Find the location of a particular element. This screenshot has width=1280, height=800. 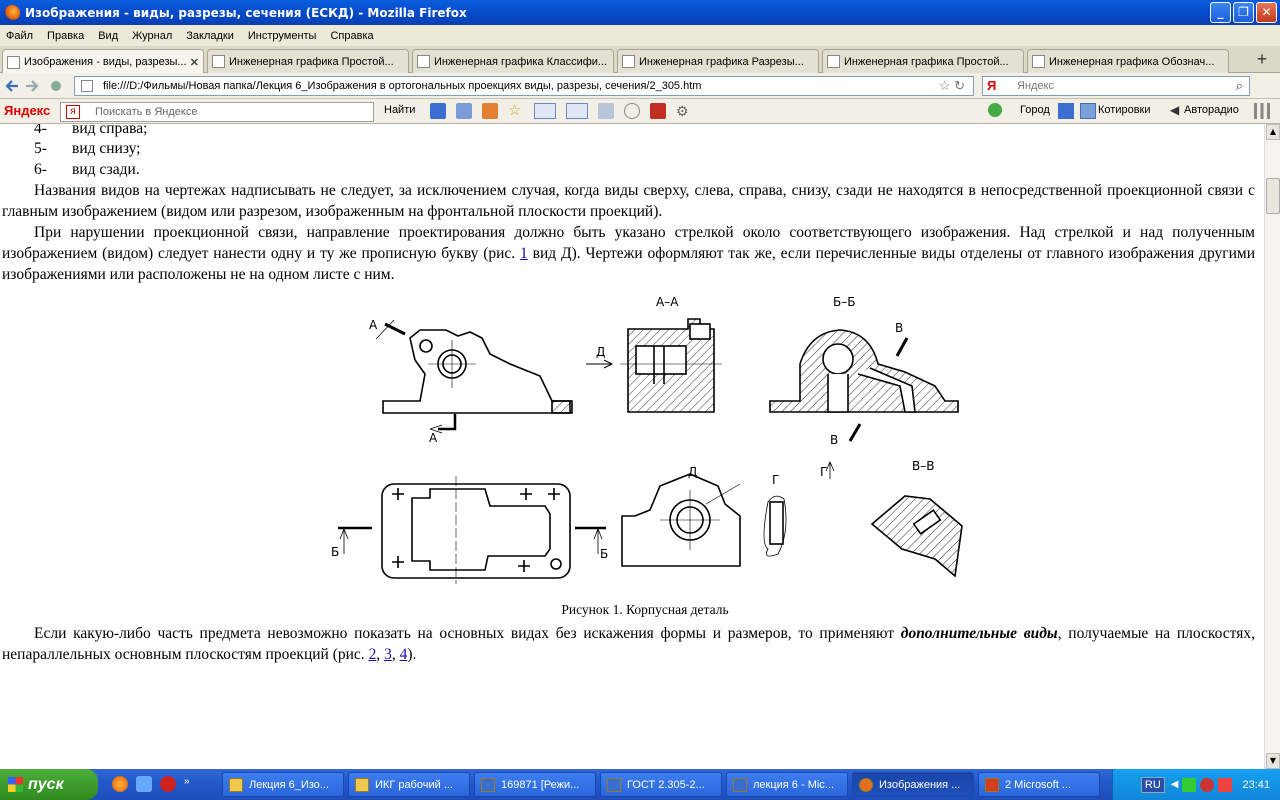

antivirus-icon is located at coordinates (1207, 784).